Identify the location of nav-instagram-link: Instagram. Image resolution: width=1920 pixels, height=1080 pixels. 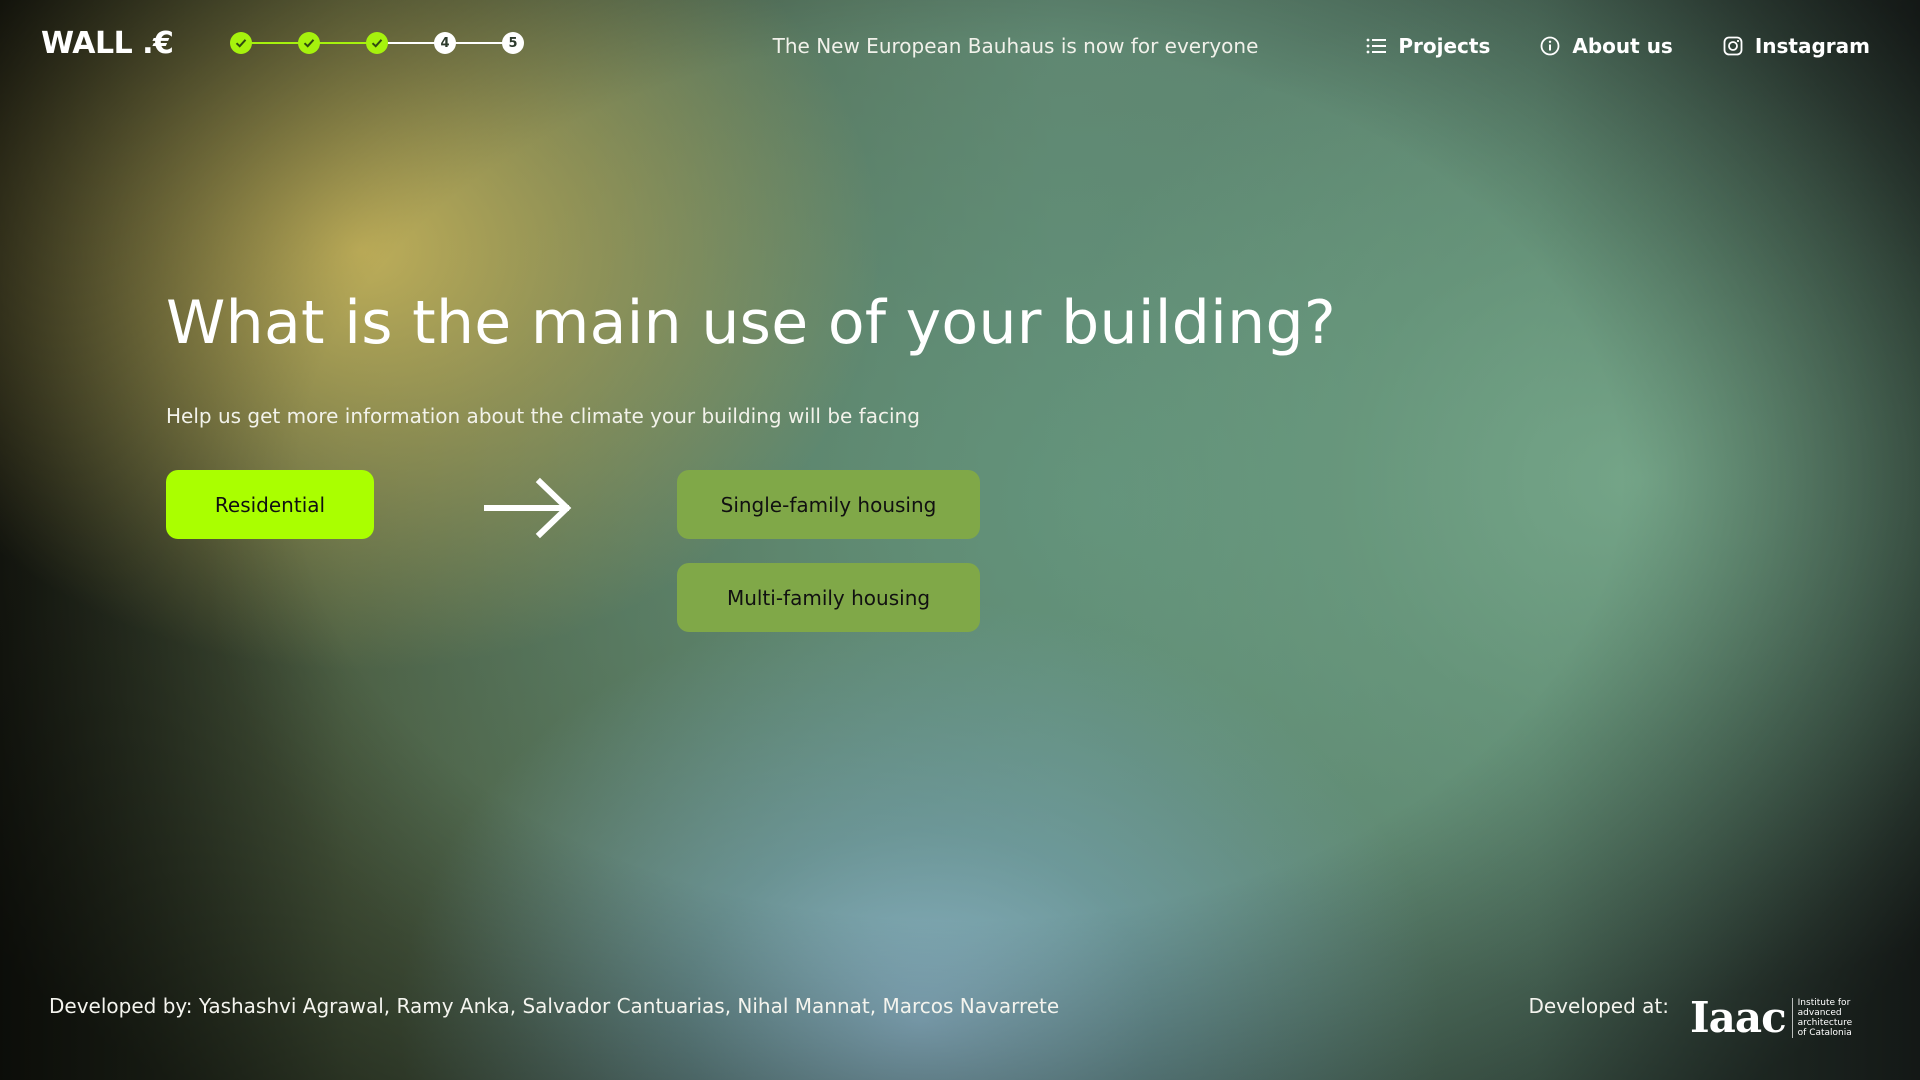
(1796, 46).